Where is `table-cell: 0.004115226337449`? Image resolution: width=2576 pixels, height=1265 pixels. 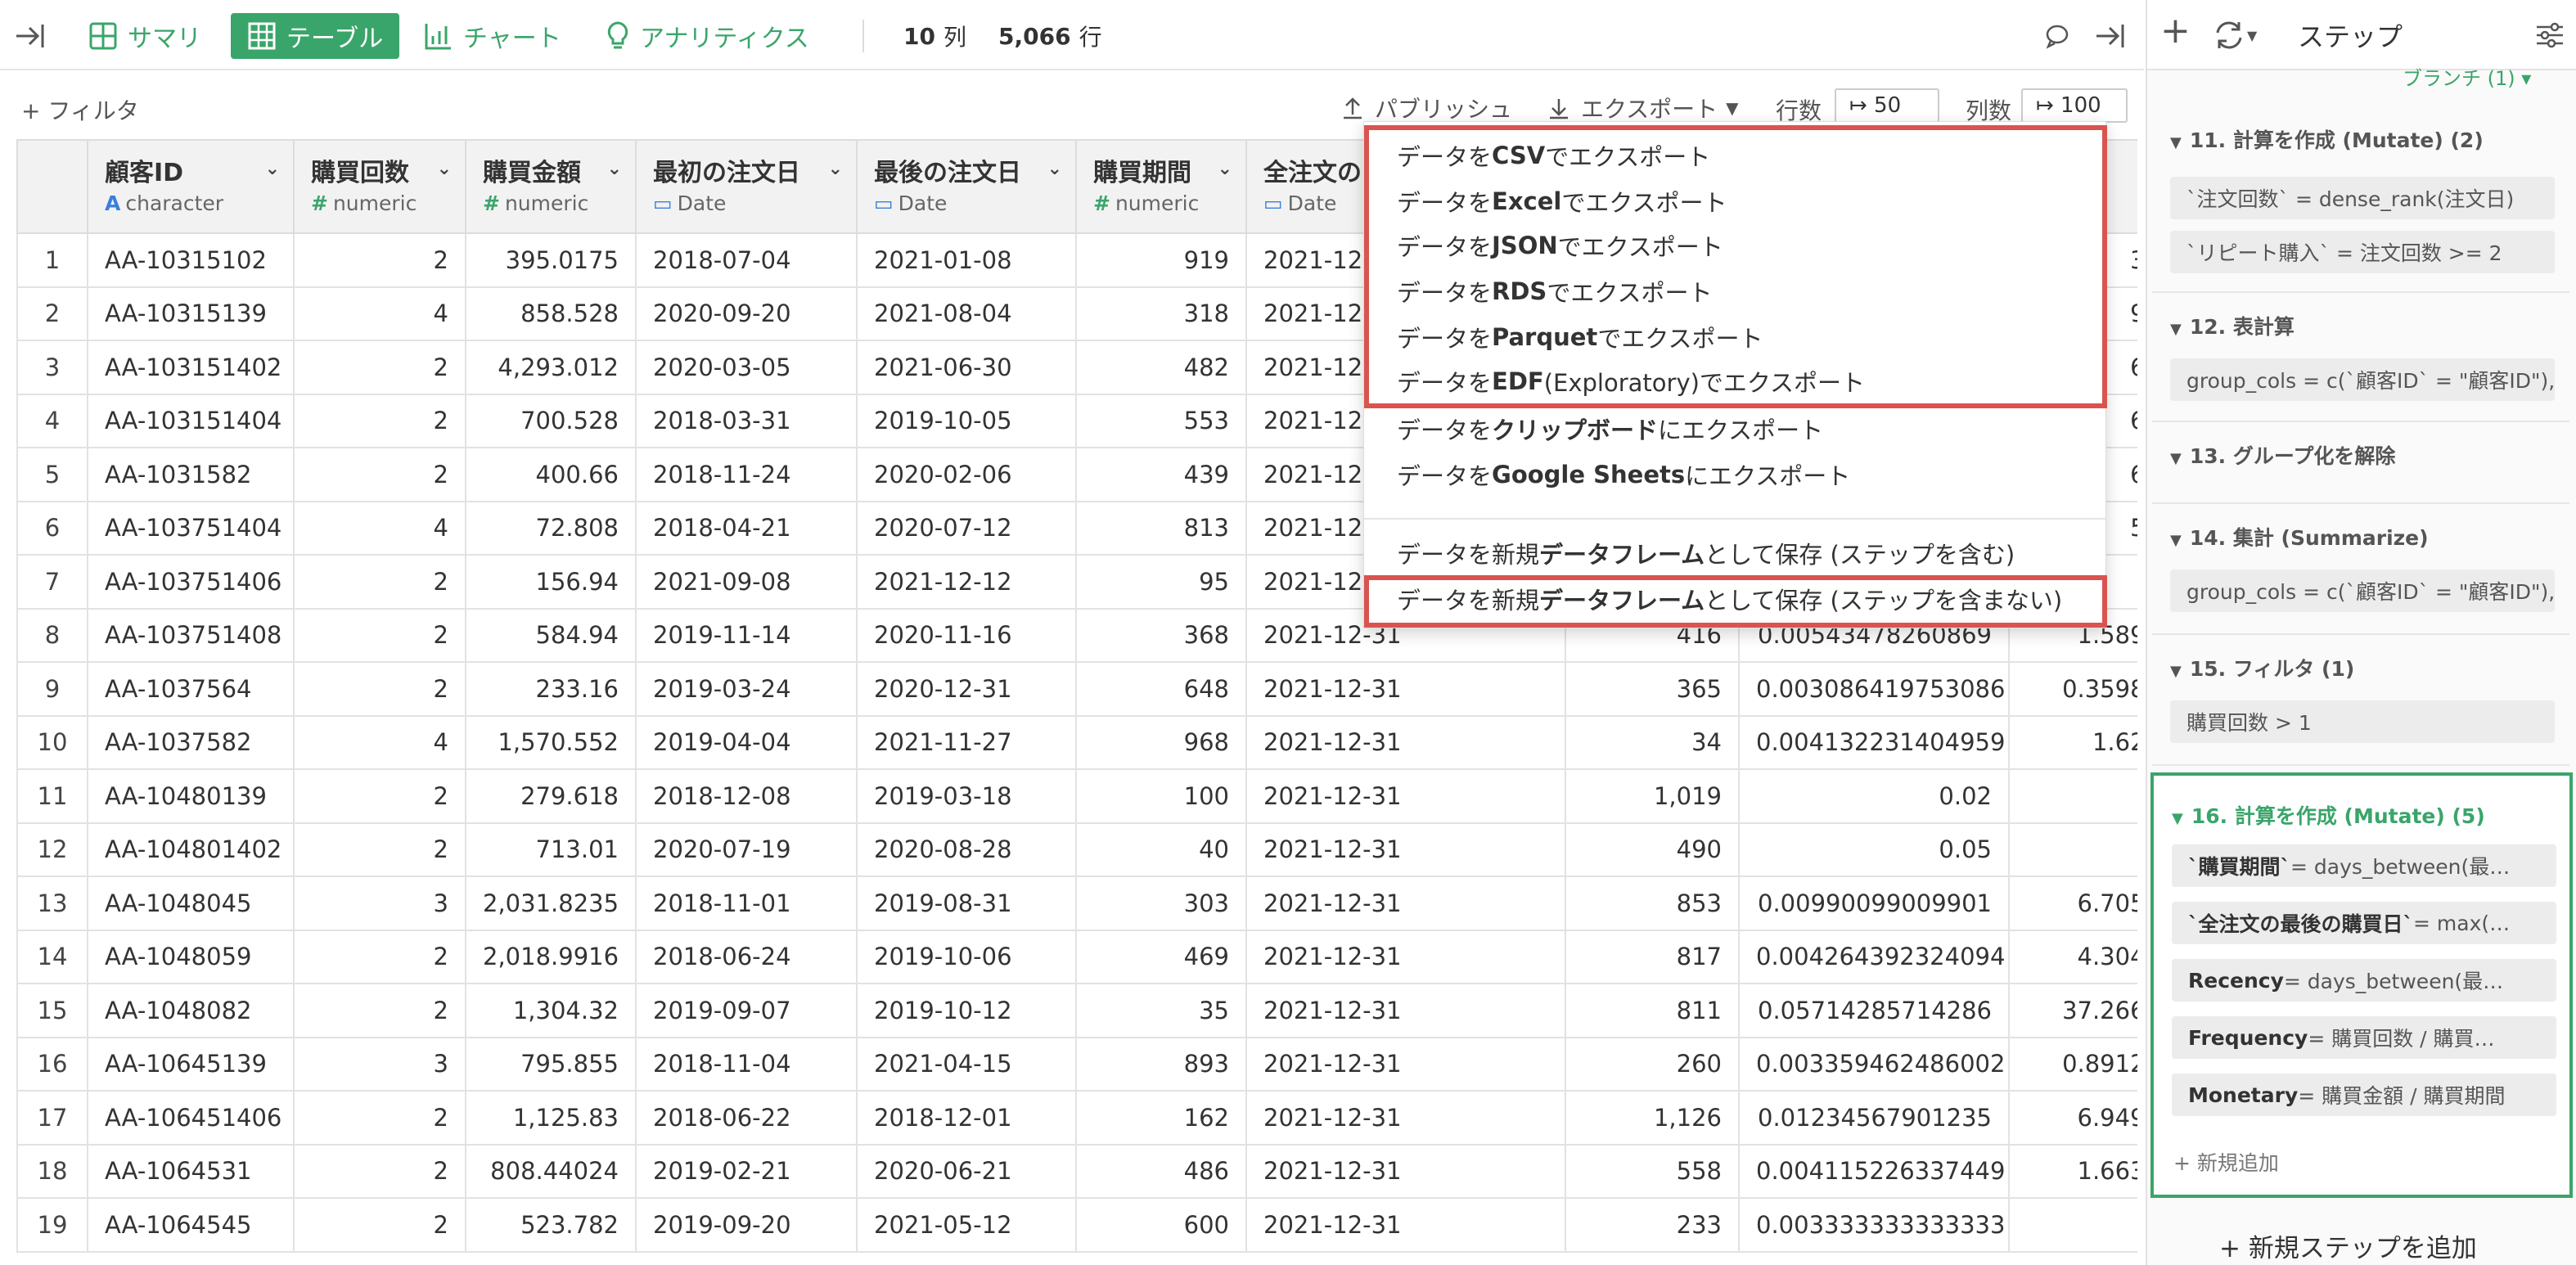 table-cell: 0.004115226337449 is located at coordinates (1874, 1171).